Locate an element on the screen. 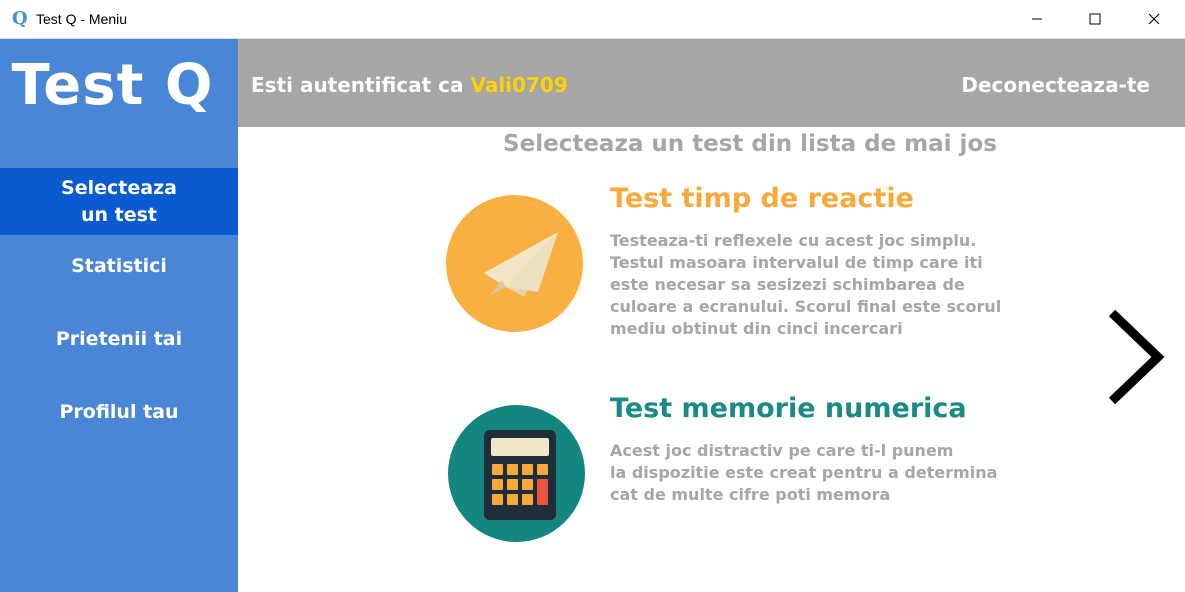 Image resolution: width=1185 pixels, height=592 pixels. sidebar-item-label: Profilul tau is located at coordinates (119, 412).